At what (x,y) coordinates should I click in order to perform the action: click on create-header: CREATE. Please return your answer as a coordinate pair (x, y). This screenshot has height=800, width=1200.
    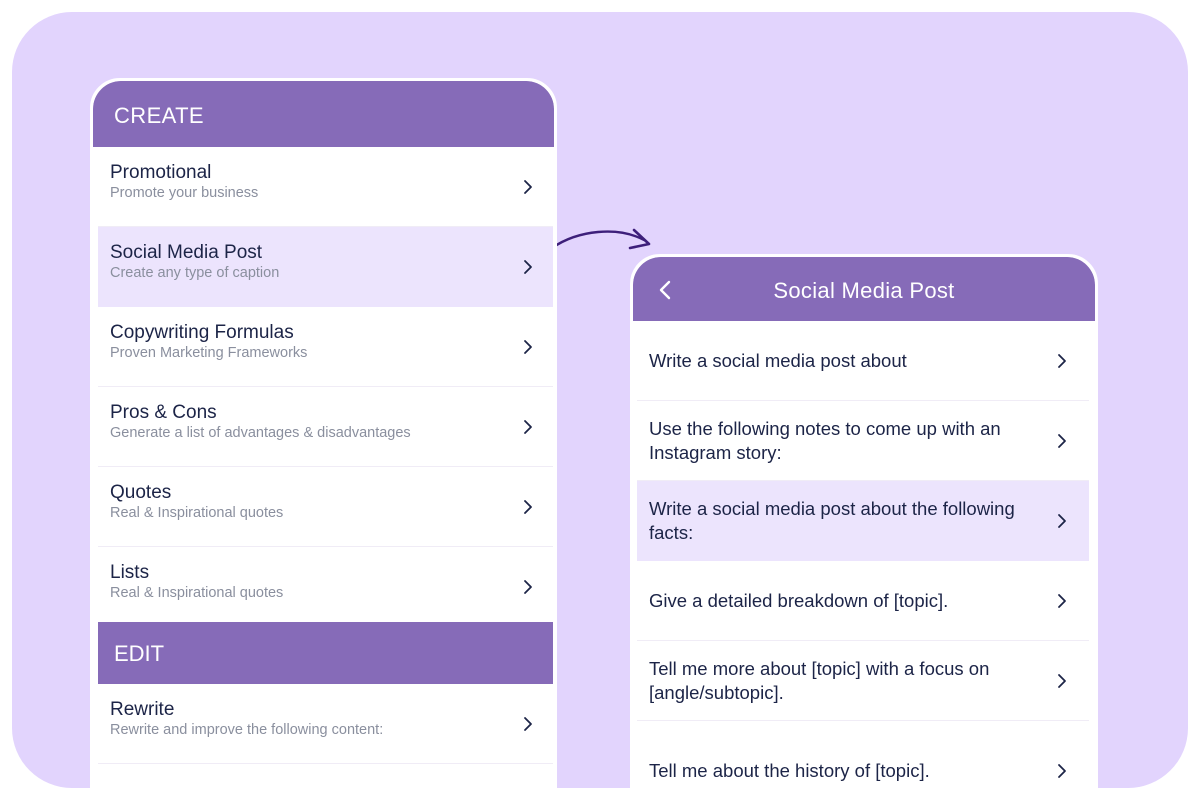
    Looking at the image, I should click on (323, 114).